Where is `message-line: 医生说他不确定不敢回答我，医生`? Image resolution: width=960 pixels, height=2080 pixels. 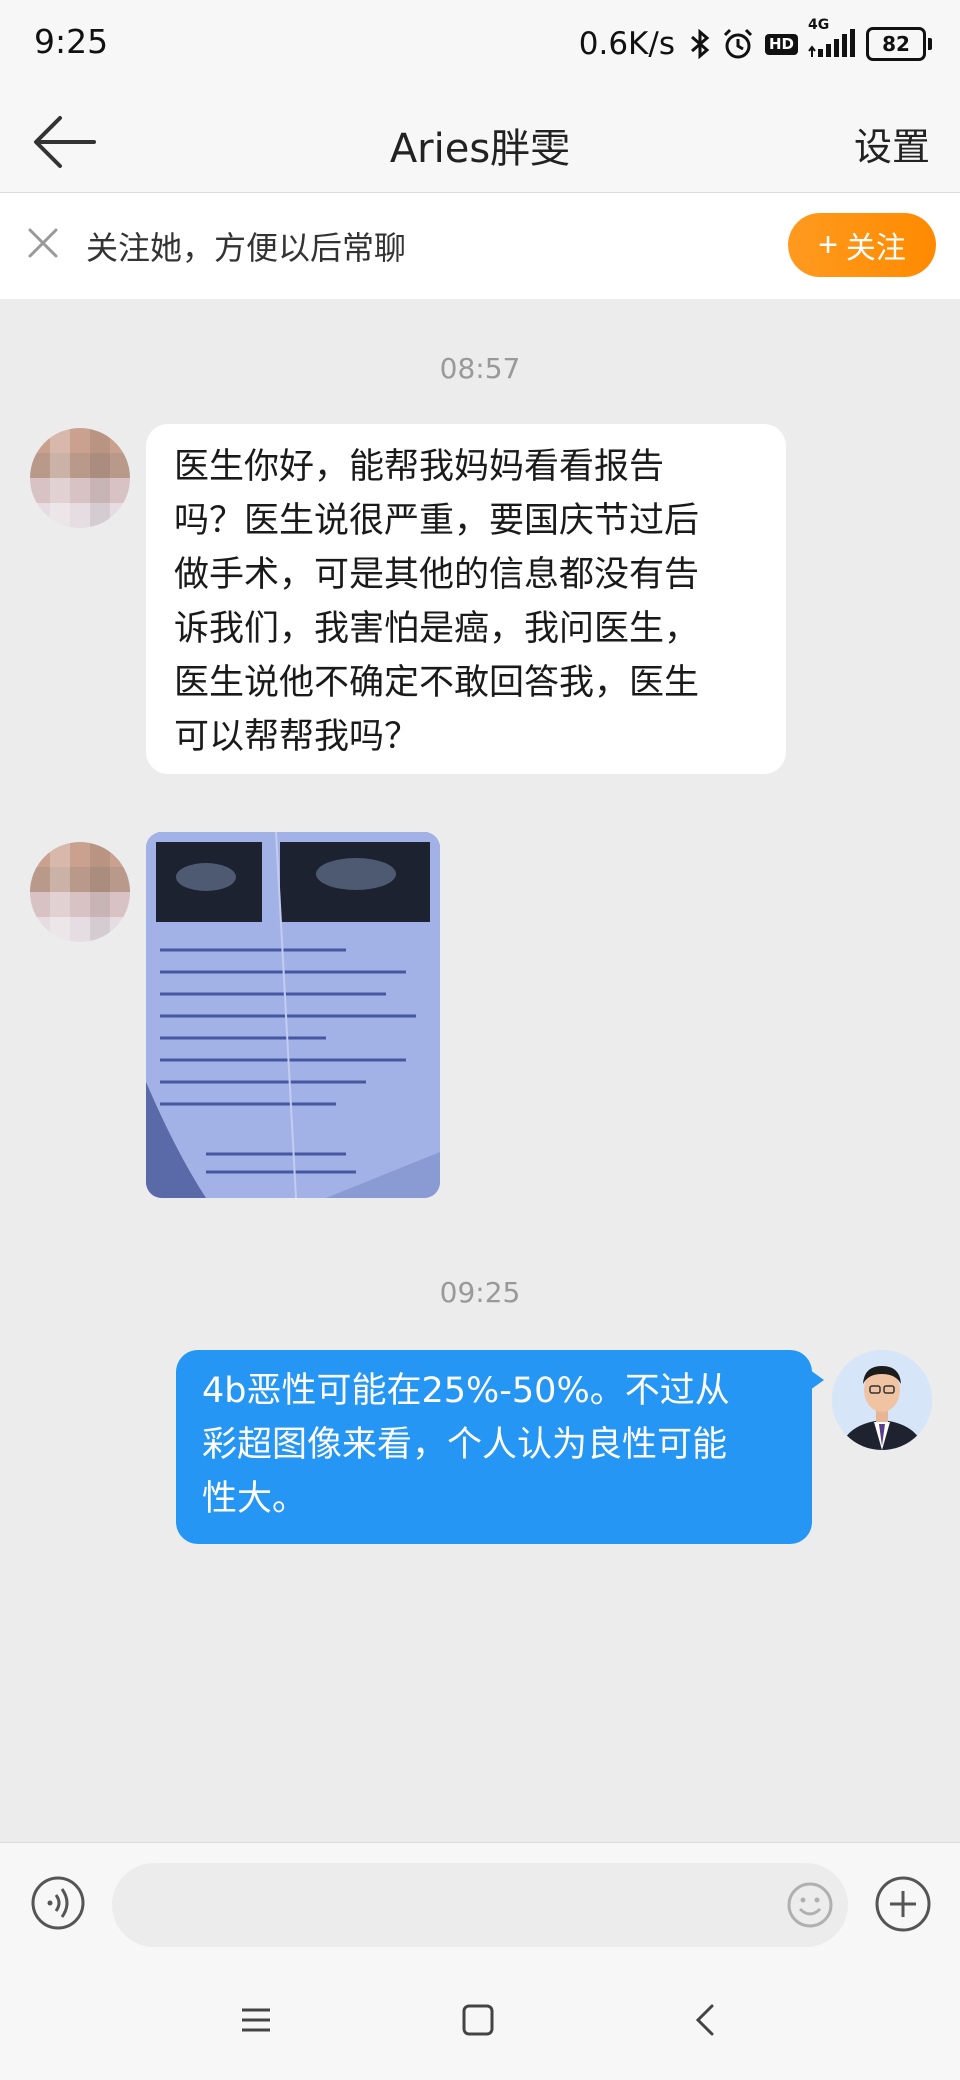
message-line: 医生说他不确定不敢回答我，医生 is located at coordinates (437, 683).